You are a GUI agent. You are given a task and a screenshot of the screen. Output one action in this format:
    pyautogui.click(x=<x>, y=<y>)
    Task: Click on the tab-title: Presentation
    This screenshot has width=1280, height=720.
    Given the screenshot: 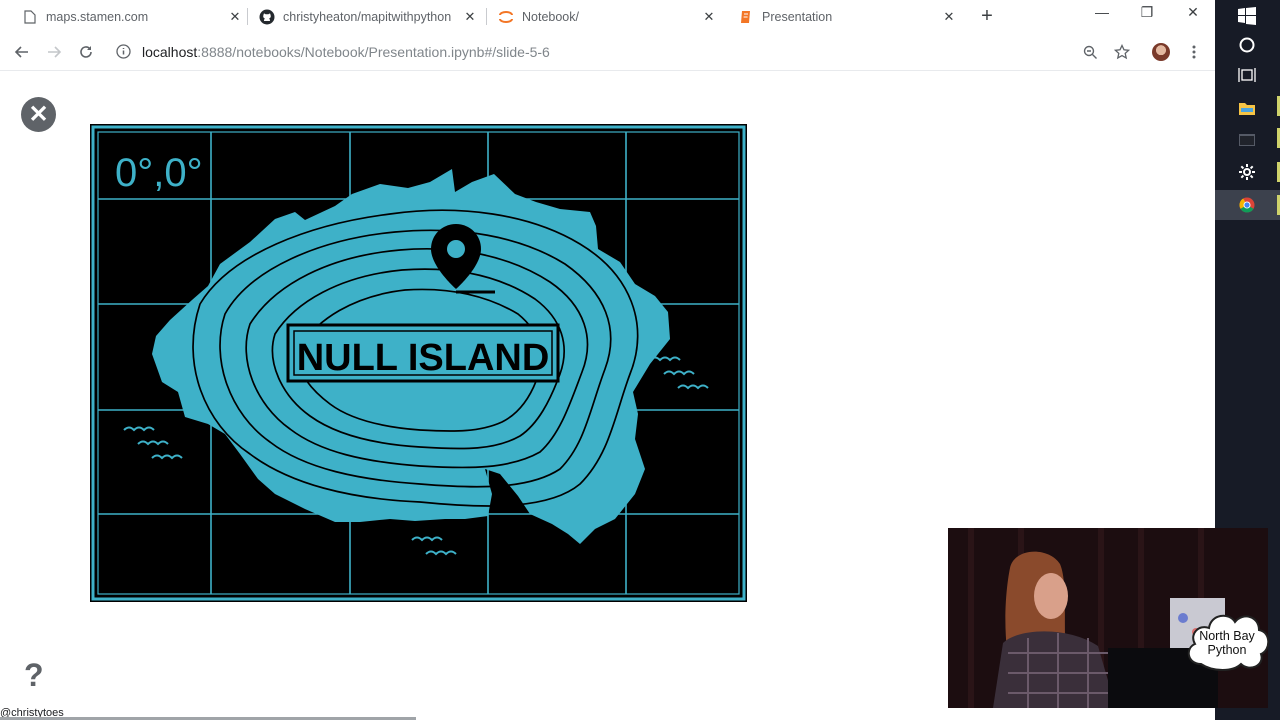 What is the action you would take?
    pyautogui.click(x=797, y=16)
    